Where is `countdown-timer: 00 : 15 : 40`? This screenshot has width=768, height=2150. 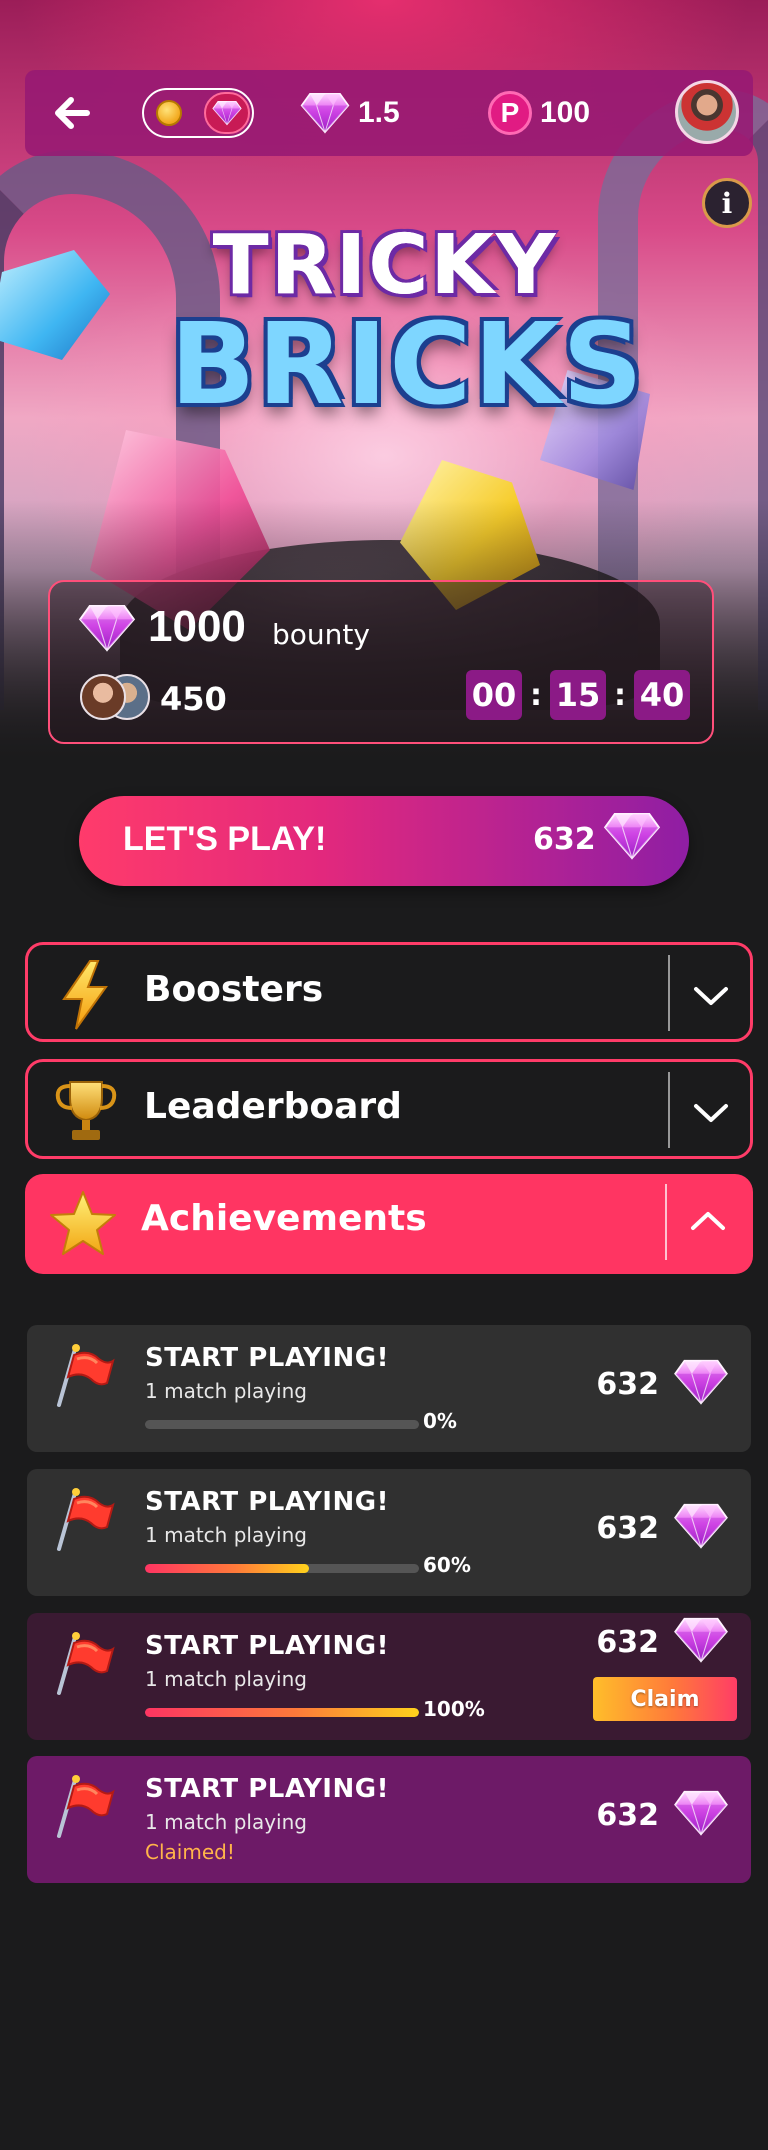 countdown-timer: 00 : 15 : 40 is located at coordinates (578, 695).